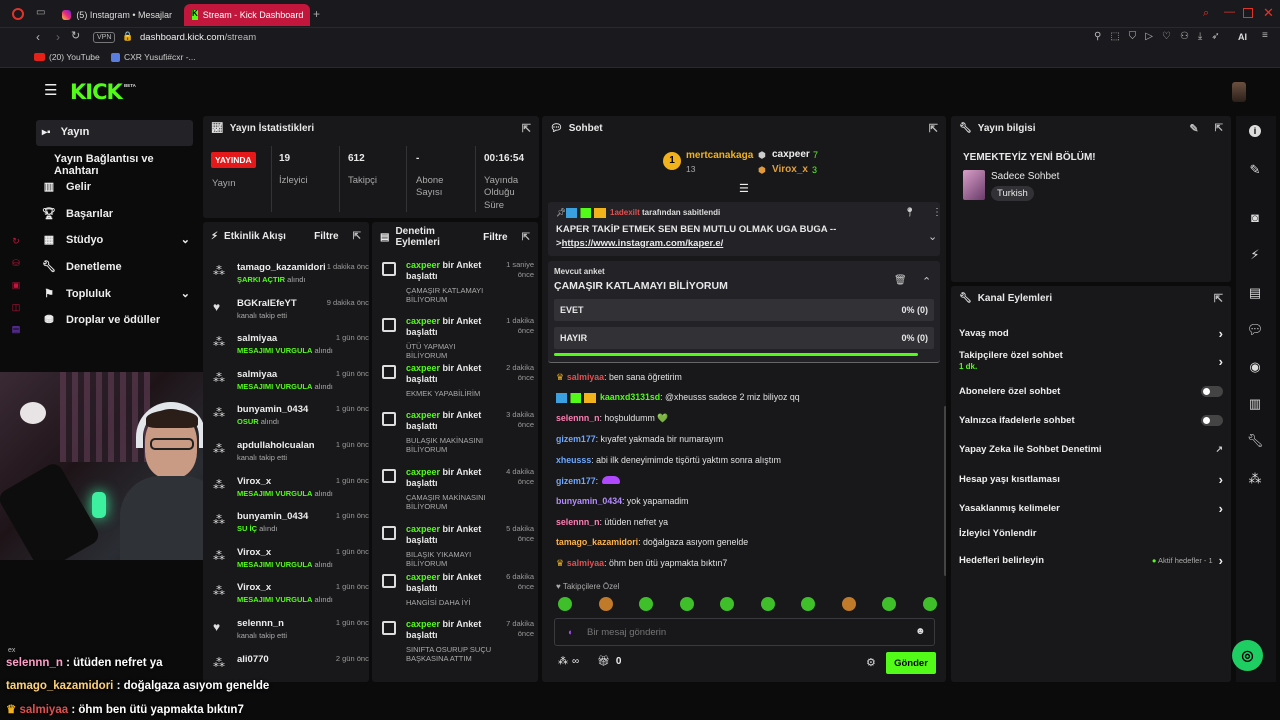 This screenshot has height=720, width=1280. What do you see at coordinates (117, 15) in the screenshot?
I see `tab-instagram: (5) Instagram • Mesajlar` at bounding box center [117, 15].